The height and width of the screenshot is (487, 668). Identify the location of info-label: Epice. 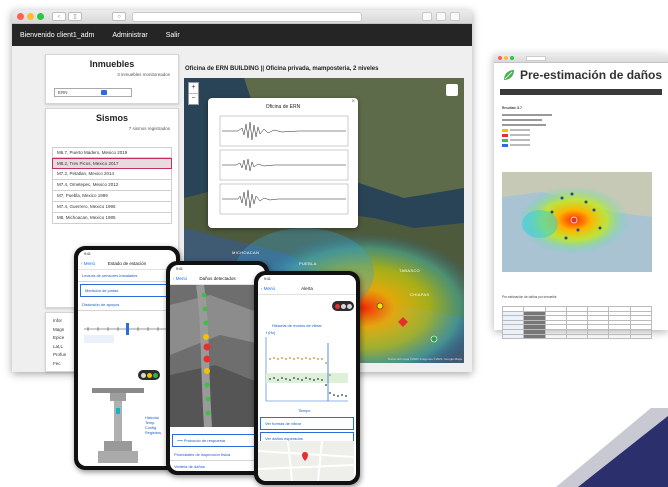
(59, 337).